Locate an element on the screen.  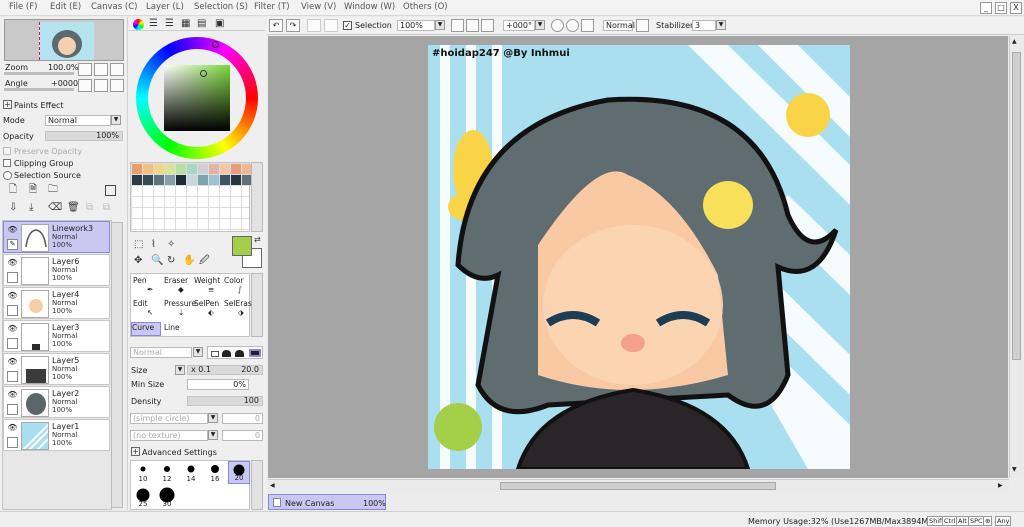
layers-scrollbar is located at coordinates (117, 365).